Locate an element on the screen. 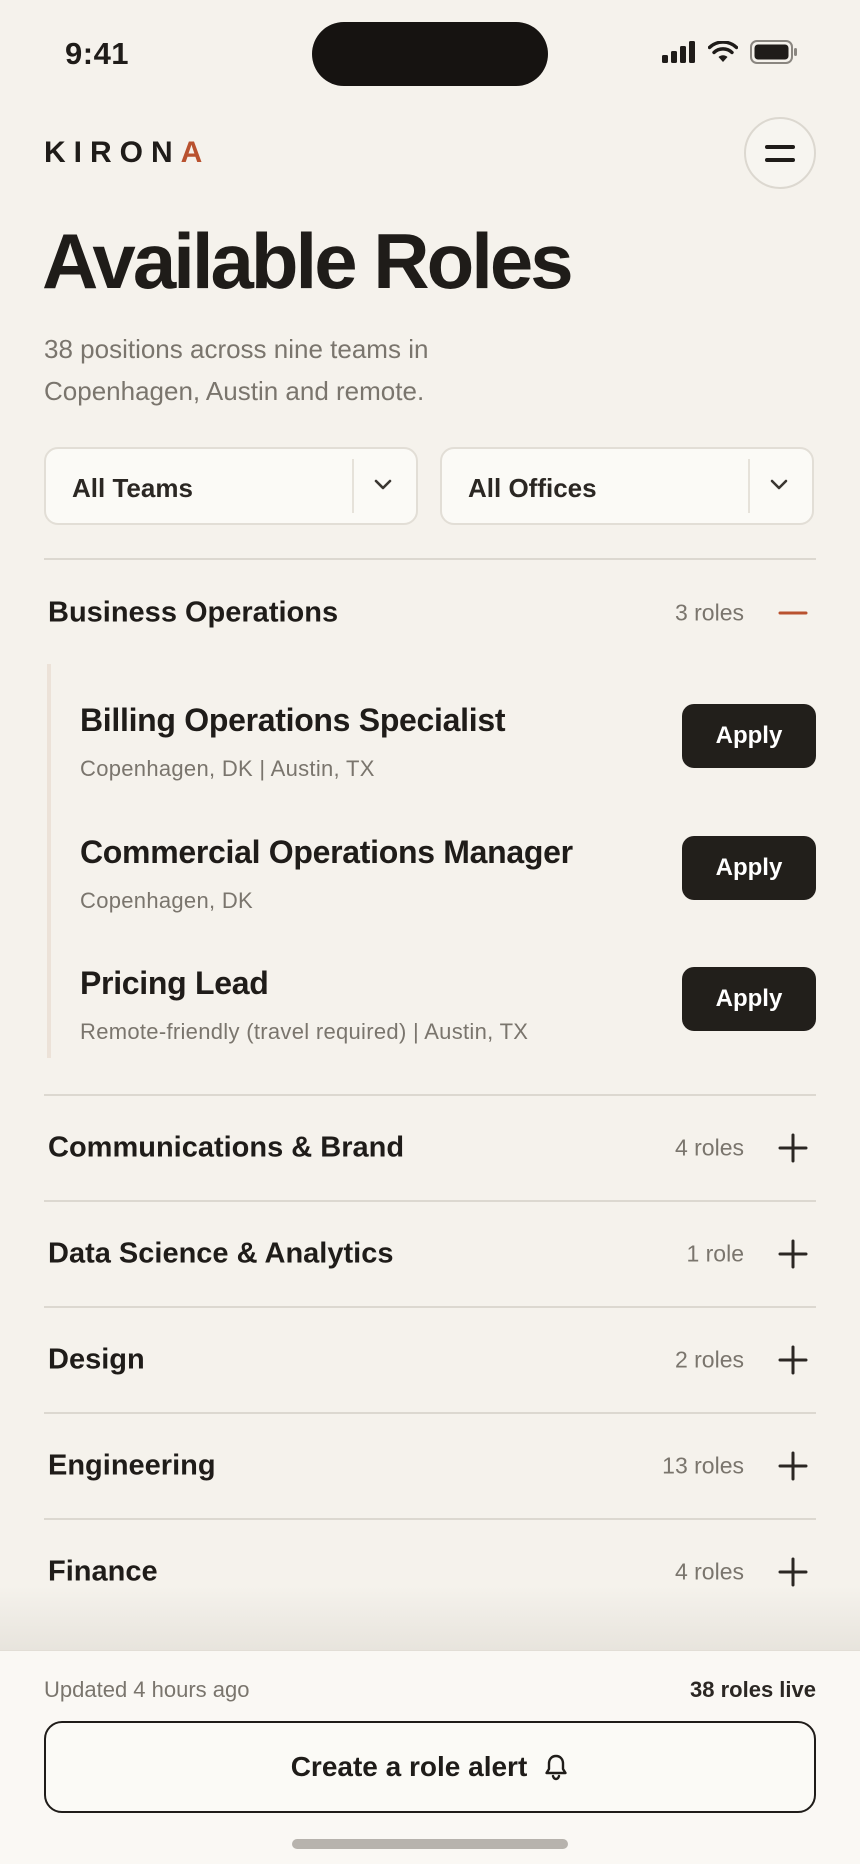 The height and width of the screenshot is (1864, 860). home-indicator is located at coordinates (430, 1844).